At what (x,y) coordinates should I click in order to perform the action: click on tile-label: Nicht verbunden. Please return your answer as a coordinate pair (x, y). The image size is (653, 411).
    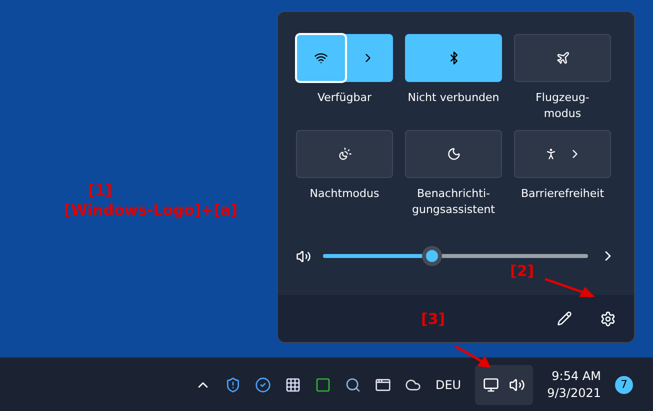
    Looking at the image, I should click on (454, 98).